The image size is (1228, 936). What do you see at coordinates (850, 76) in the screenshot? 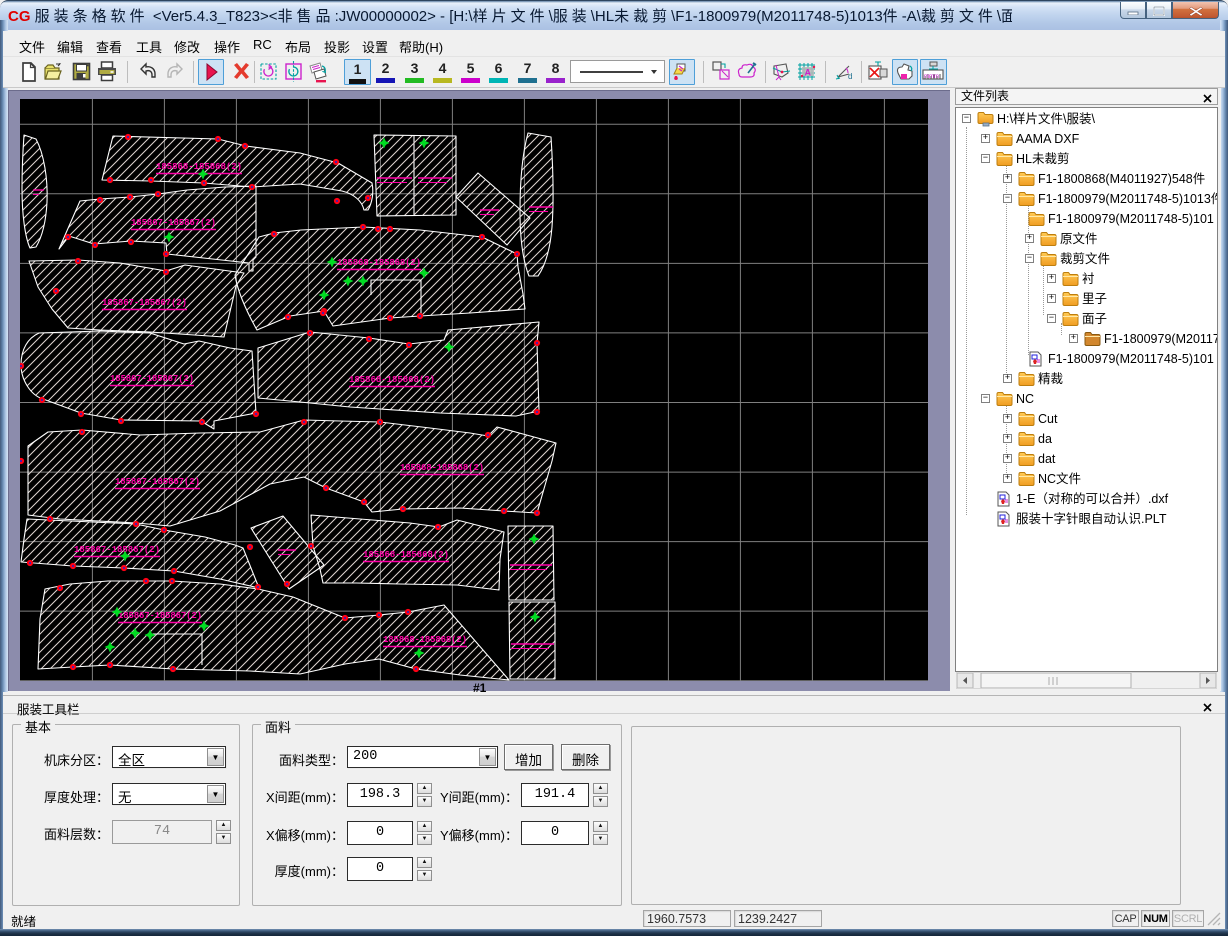
I see `svg-text: d` at bounding box center [850, 76].